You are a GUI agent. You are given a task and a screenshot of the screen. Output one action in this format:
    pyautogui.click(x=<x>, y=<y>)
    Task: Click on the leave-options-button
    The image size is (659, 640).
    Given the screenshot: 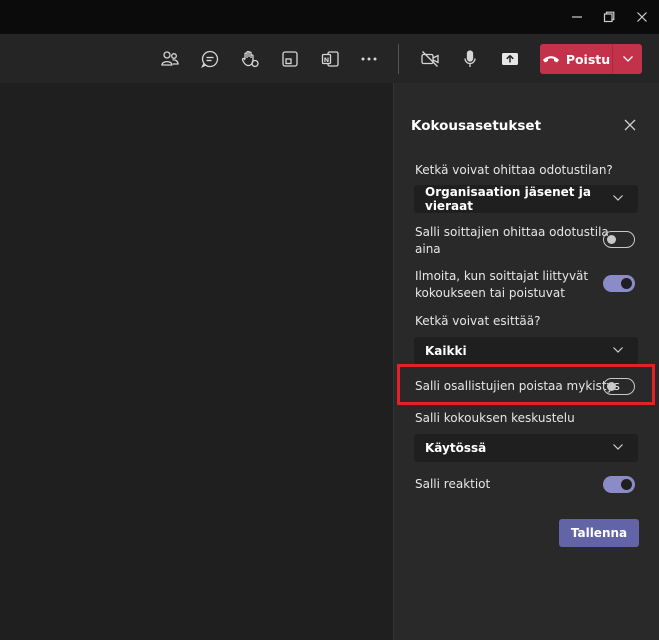 What is the action you would take?
    pyautogui.click(x=627, y=59)
    